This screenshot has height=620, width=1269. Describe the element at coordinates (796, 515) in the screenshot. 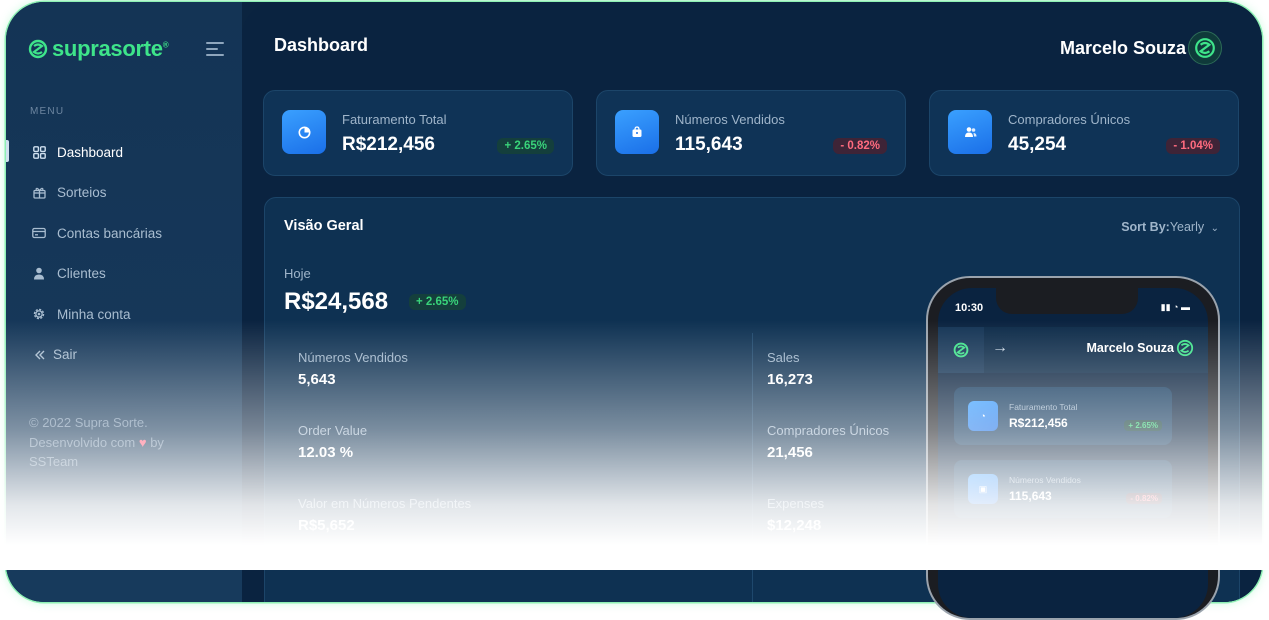

I see `stat-expenses: Expenses $12,248` at that location.